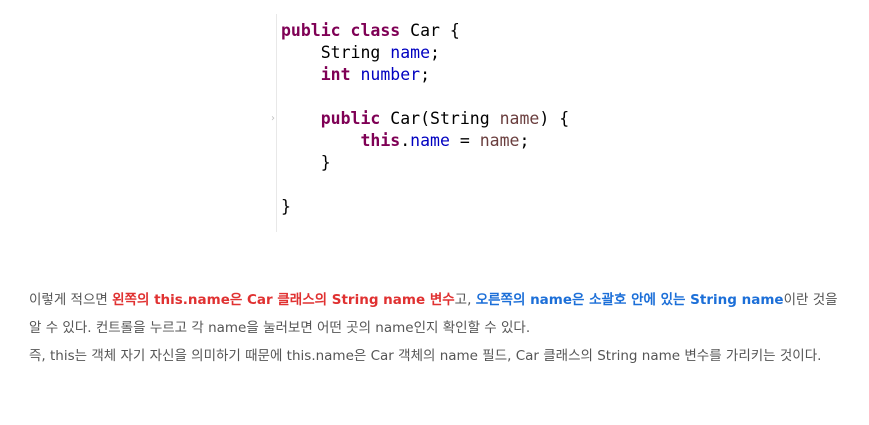 This screenshot has height=425, width=869. I want to click on highlight-red: 왼쪽의 this.name은 Car 클래스의 String name 변수, so click(283, 300).